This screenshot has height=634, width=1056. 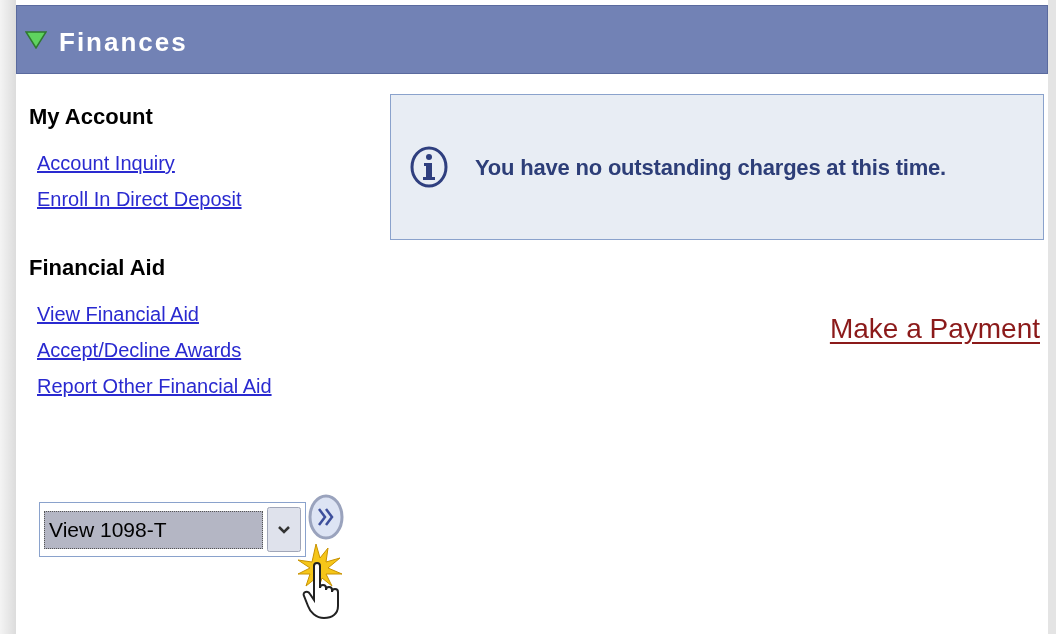 I want to click on info-icon, so click(x=429, y=167).